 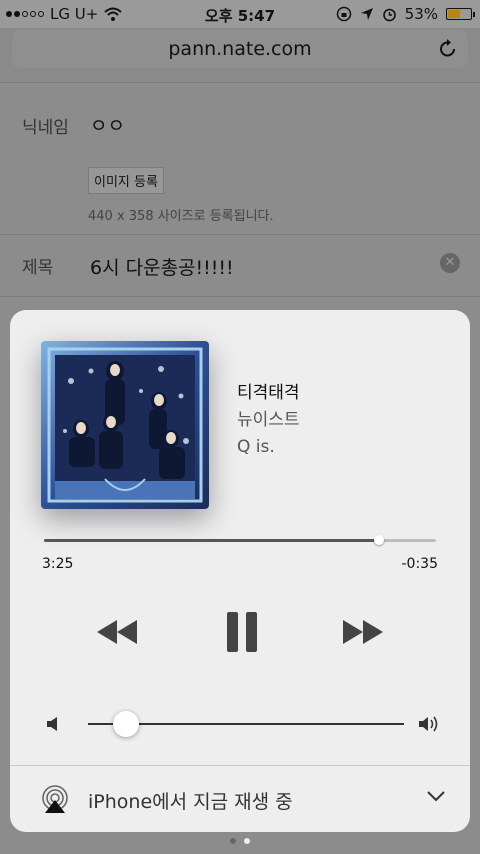 I want to click on image-upload-button: 이미지 등록, so click(x=126, y=180).